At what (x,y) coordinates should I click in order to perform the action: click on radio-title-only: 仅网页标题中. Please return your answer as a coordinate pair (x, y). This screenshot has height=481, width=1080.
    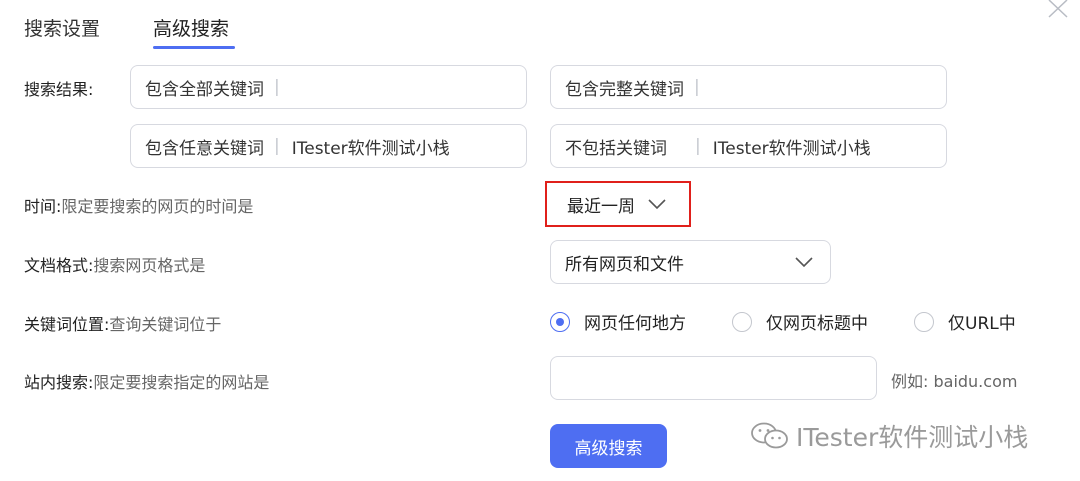
    Looking at the image, I should click on (800, 321).